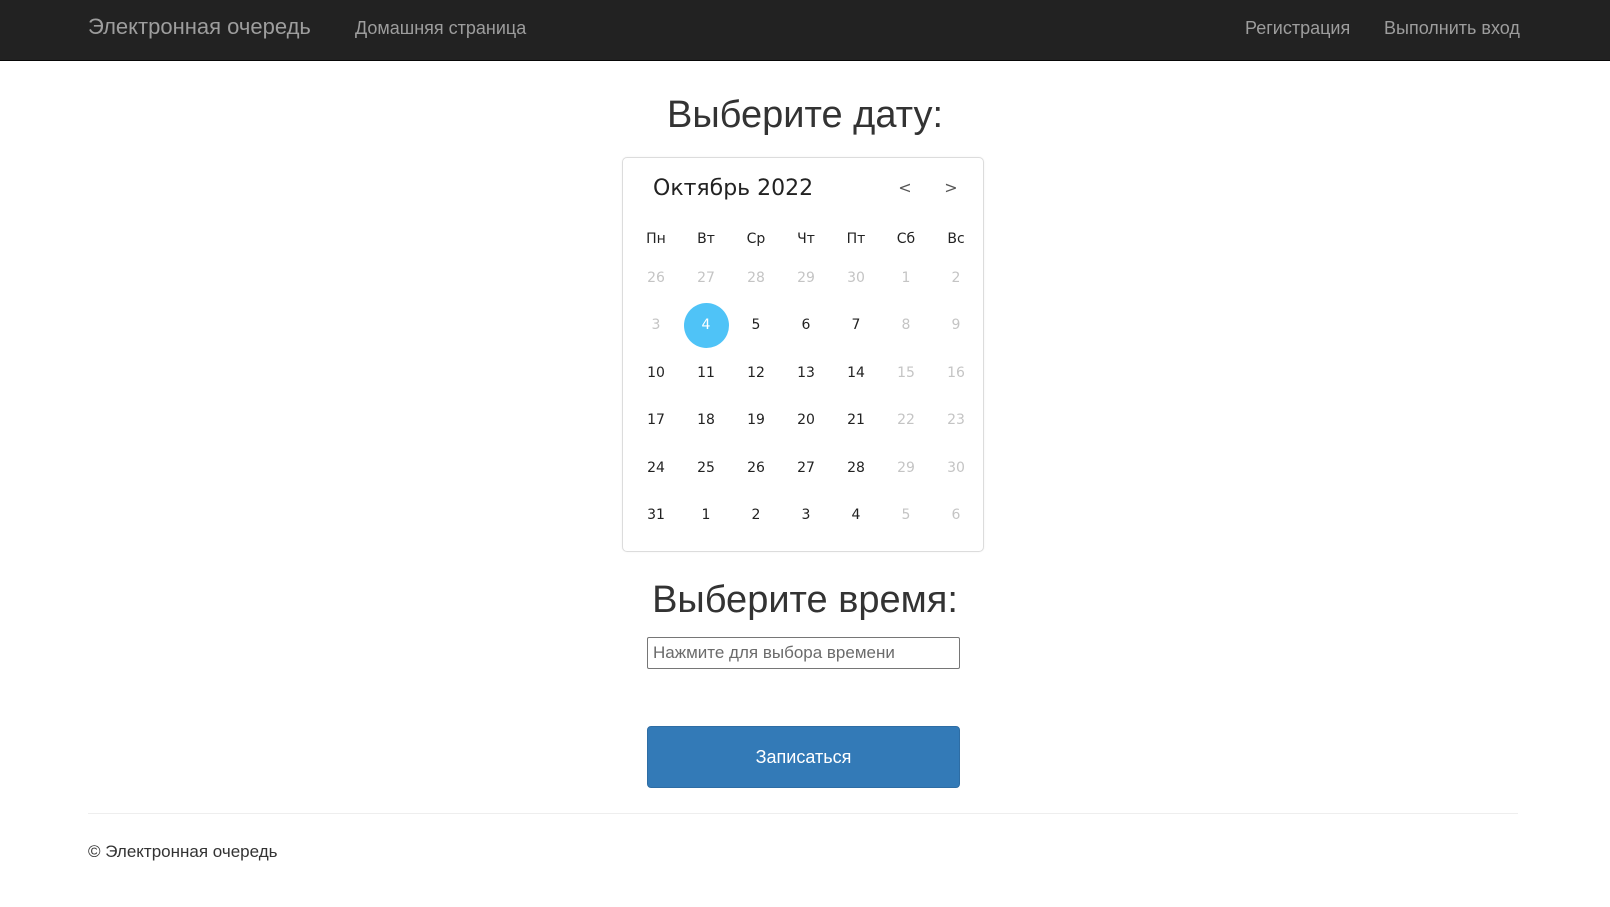 This screenshot has height=907, width=1610. What do you see at coordinates (951, 187) in the screenshot?
I see `calendar-next-month-button: >` at bounding box center [951, 187].